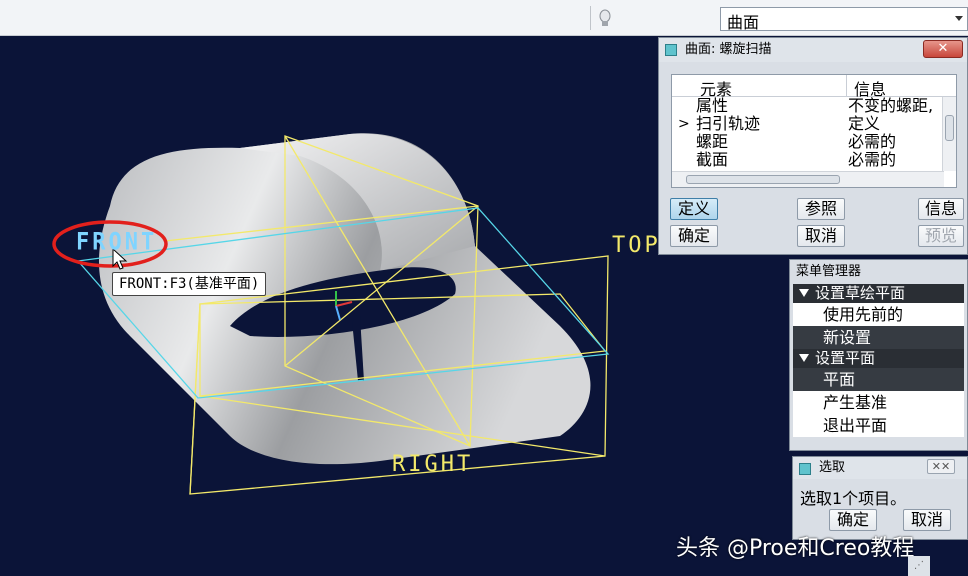 Image resolution: width=968 pixels, height=576 pixels. I want to click on horizontal-scrollbar, so click(808, 179).